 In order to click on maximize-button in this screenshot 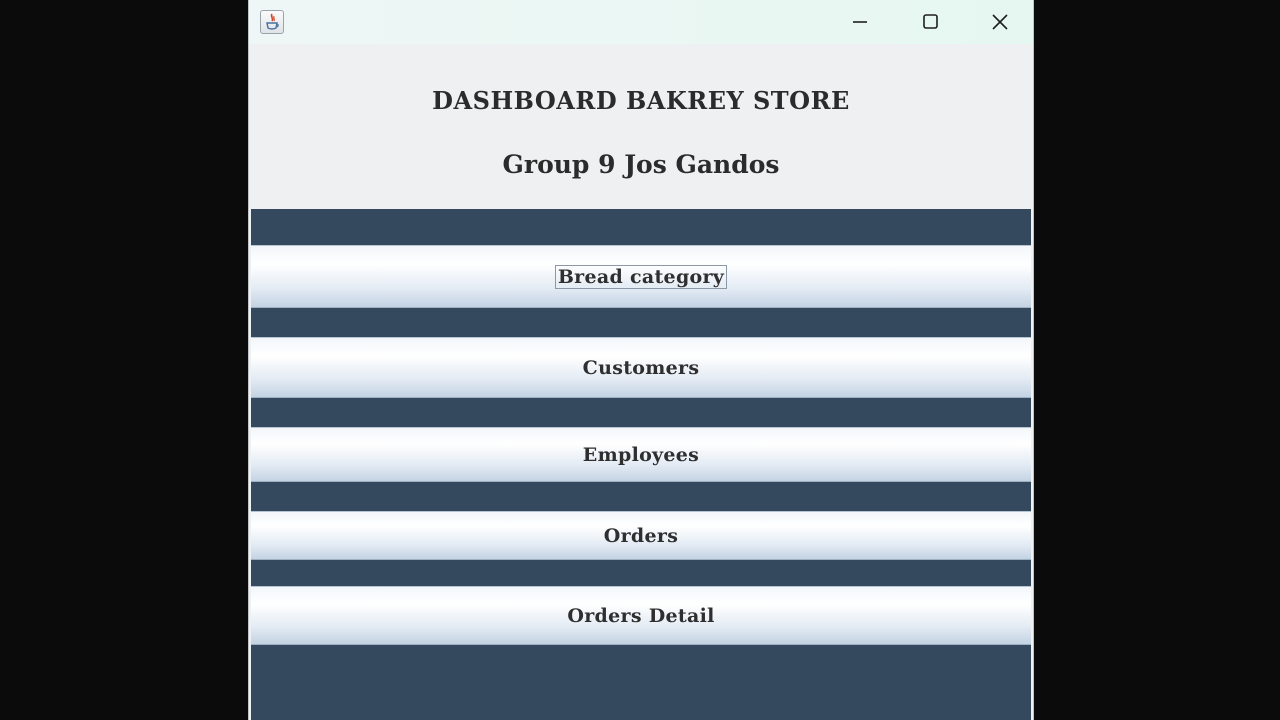, I will do `click(930, 22)`.